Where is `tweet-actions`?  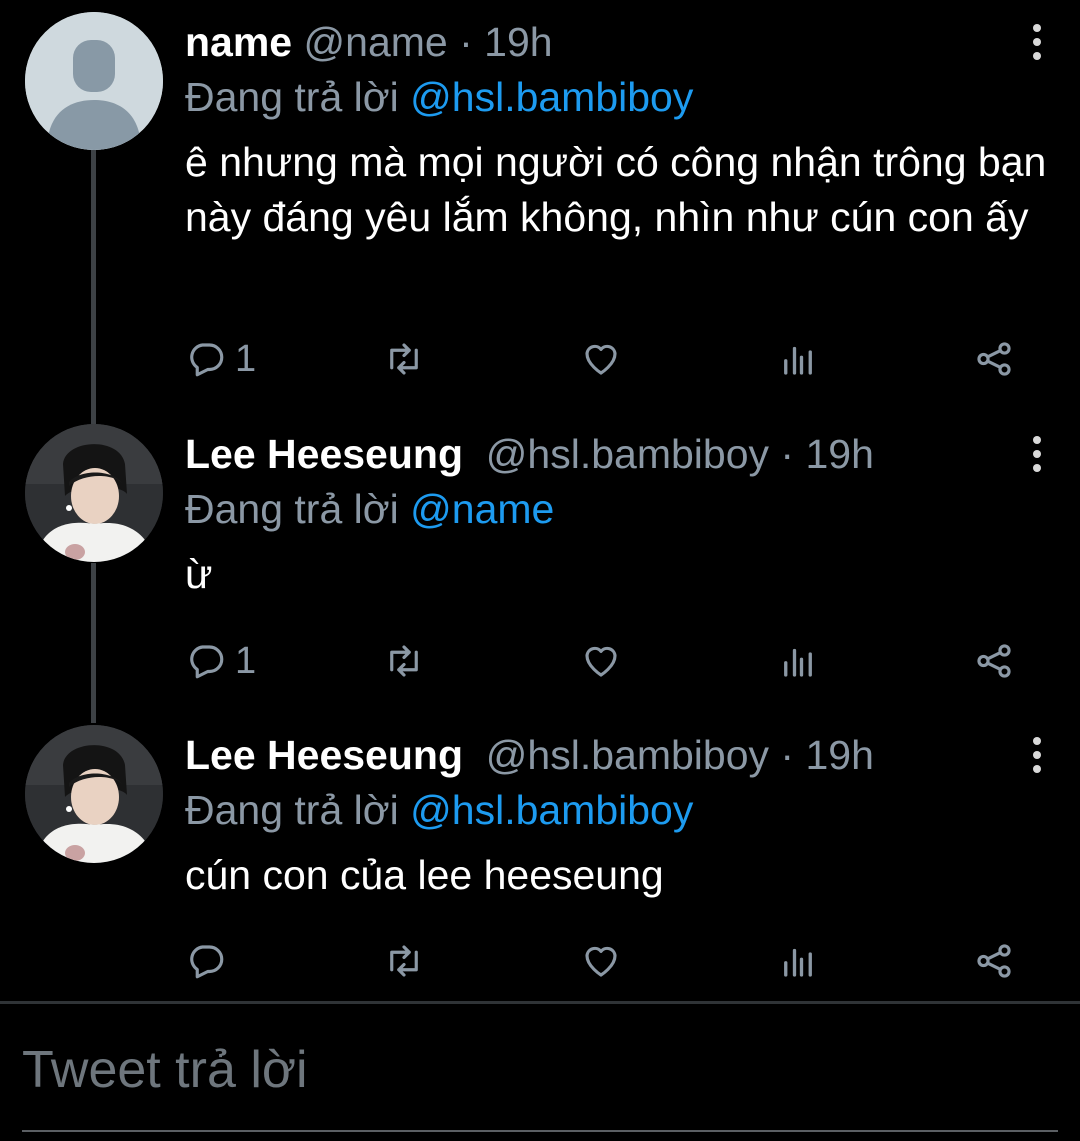 tweet-actions is located at coordinates (610, 961).